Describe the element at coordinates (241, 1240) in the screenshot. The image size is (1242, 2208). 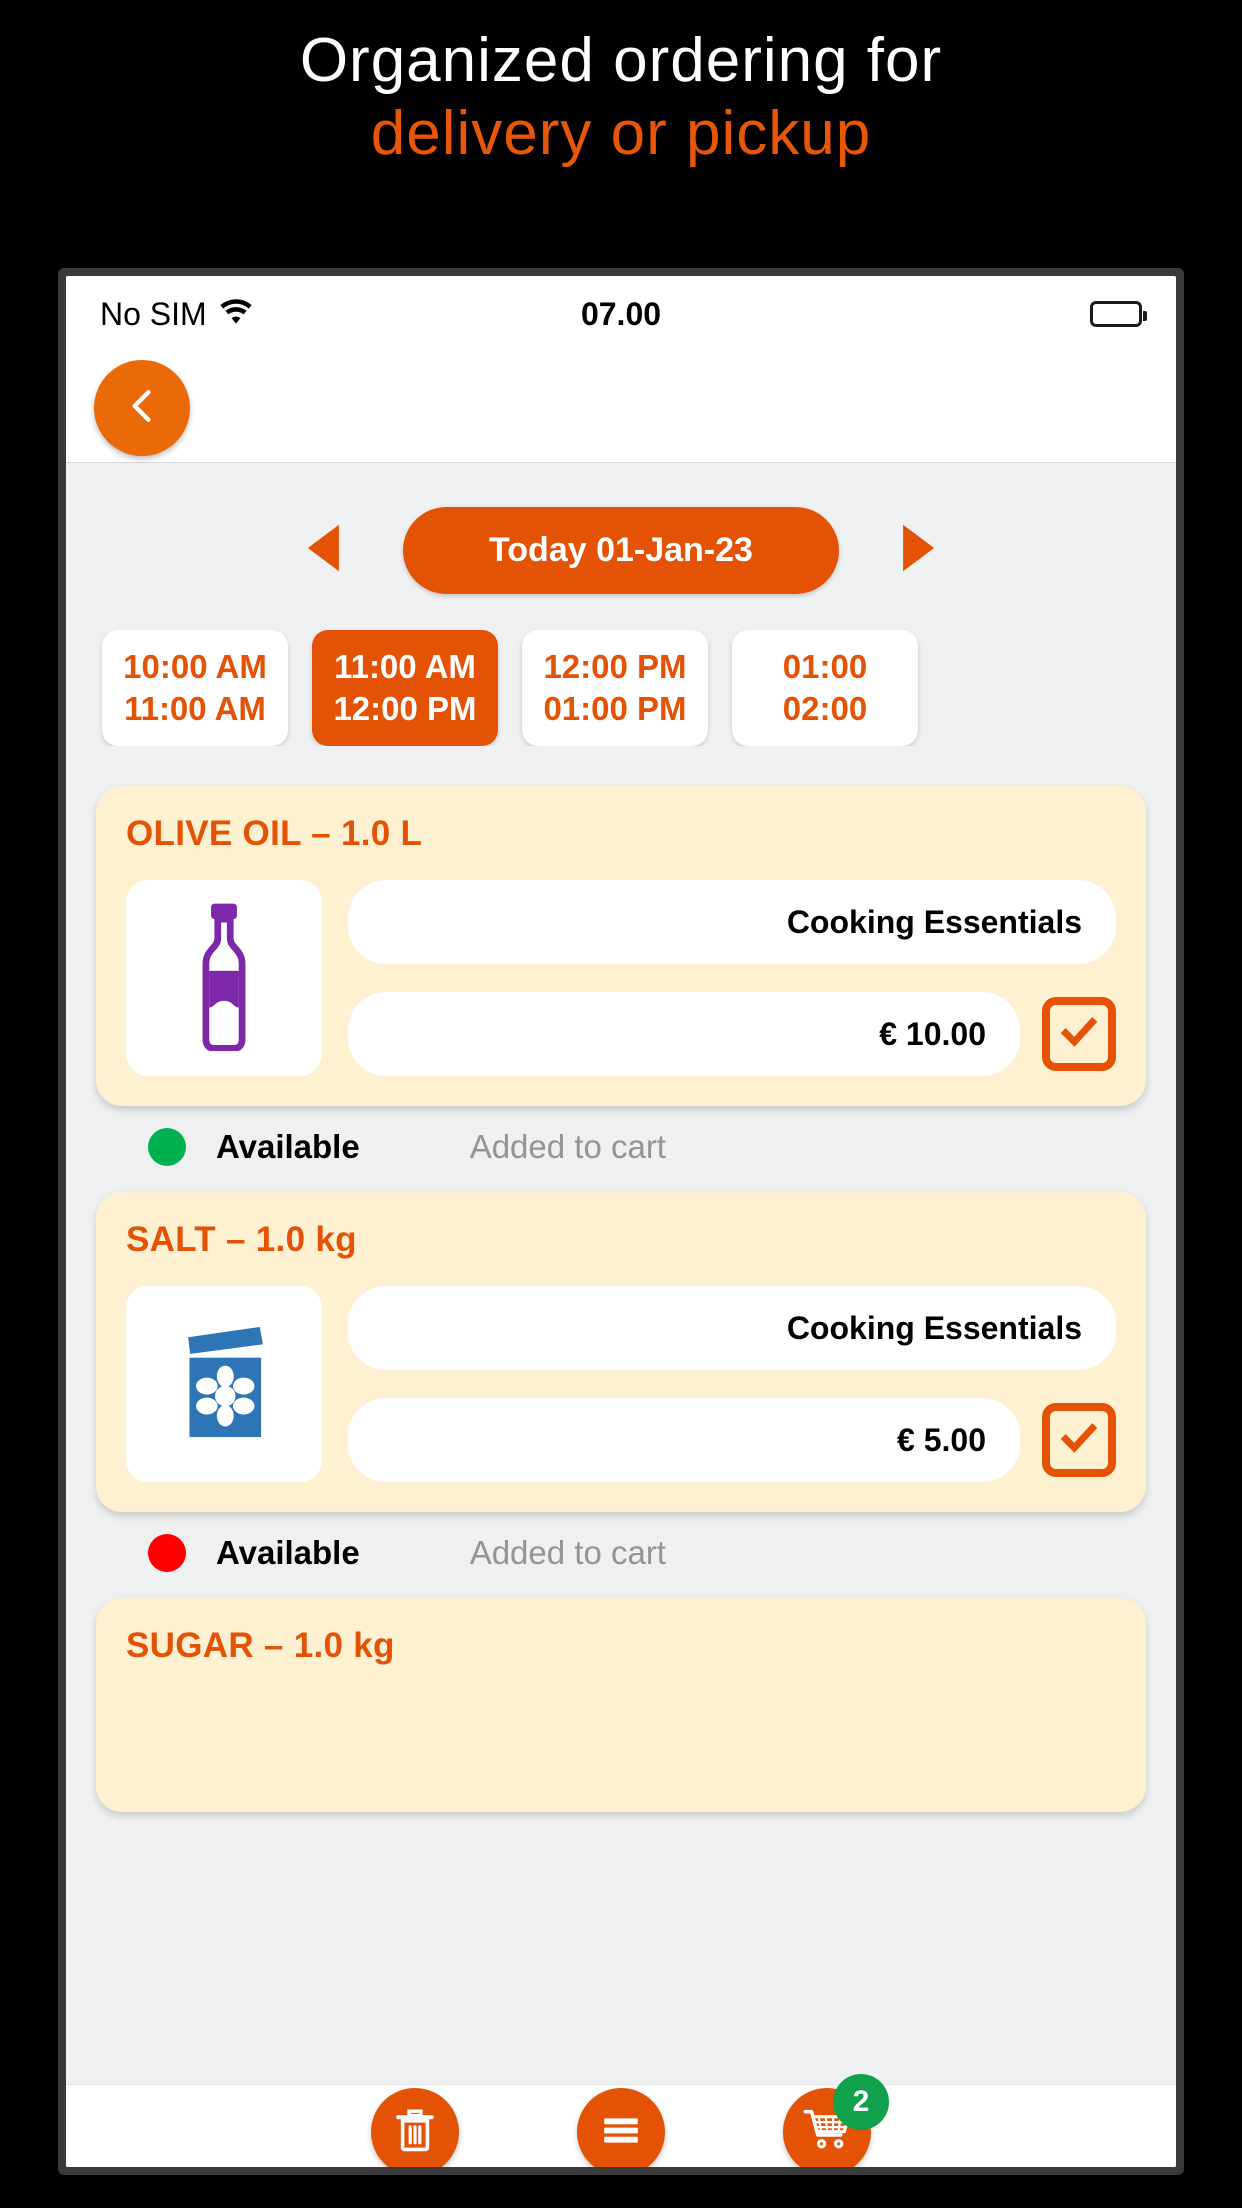
I see `product-title: SALT – 1.0 kg` at that location.